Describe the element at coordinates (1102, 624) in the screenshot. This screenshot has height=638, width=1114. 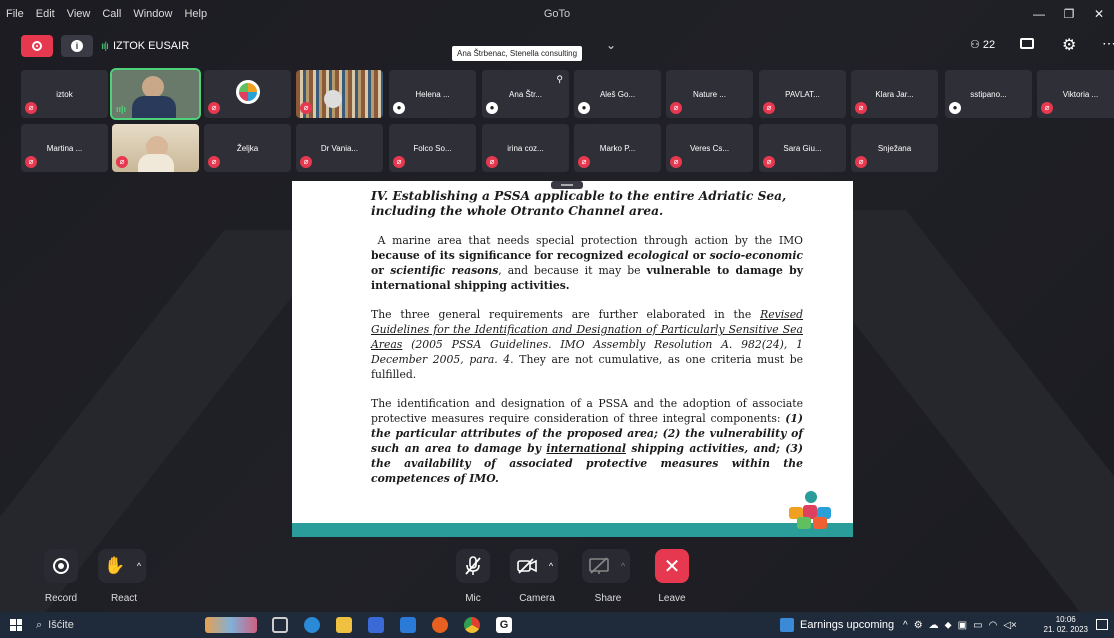
I see `notification-icon` at that location.